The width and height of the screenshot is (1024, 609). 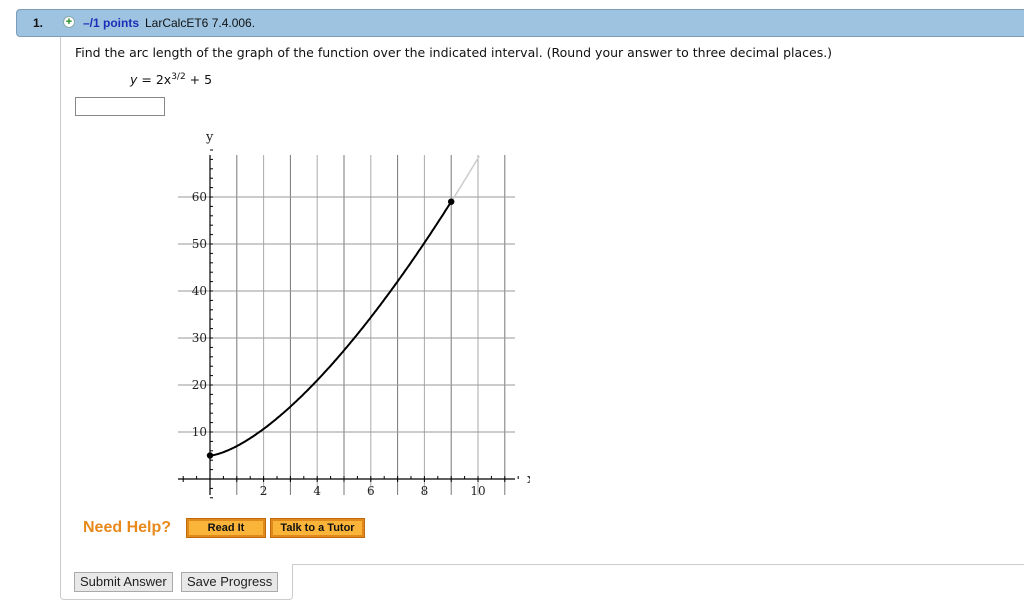 What do you see at coordinates (520, 23) in the screenshot?
I see `question-header: 1. + –/1 points LarCalcET6 7.4.006.` at bounding box center [520, 23].